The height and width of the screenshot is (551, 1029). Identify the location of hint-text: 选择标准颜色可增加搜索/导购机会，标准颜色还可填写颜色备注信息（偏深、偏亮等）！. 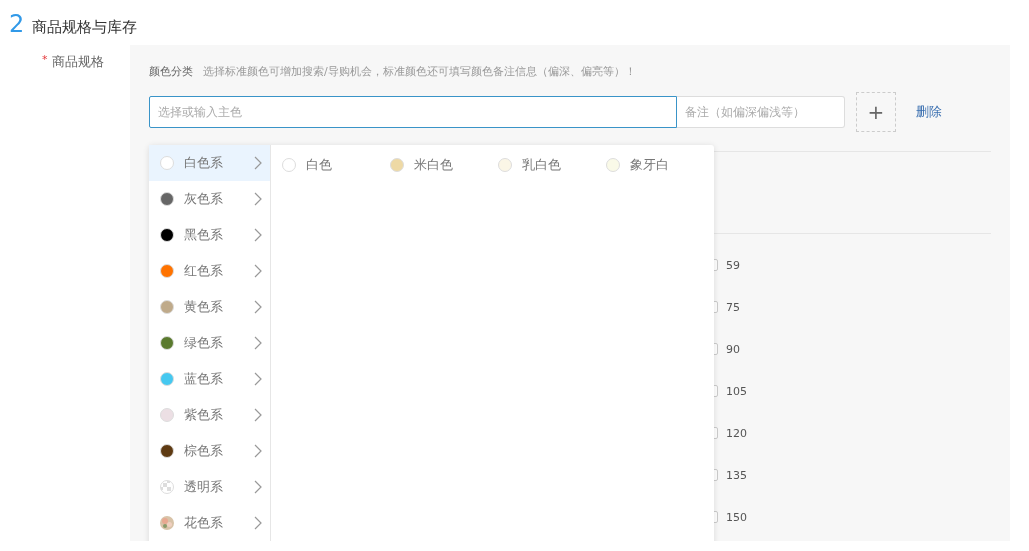
(419, 71).